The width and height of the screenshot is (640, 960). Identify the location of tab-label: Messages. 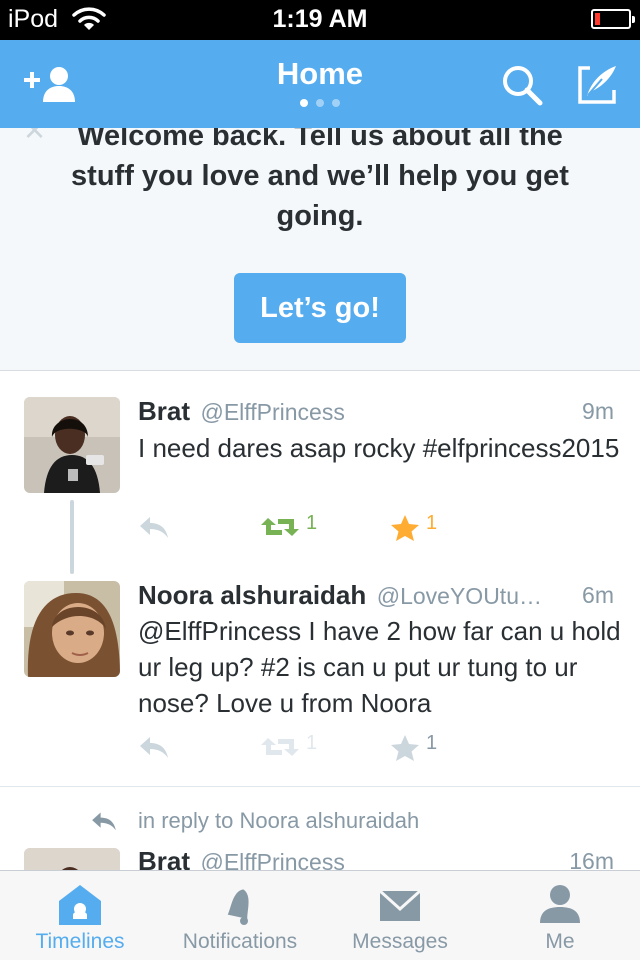
(400, 941).